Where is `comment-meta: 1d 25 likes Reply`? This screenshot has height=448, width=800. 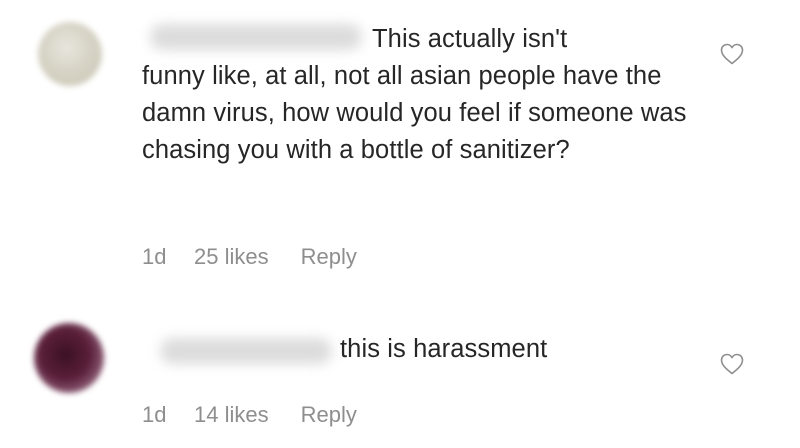 comment-meta: 1d 25 likes Reply is located at coordinates (249, 257).